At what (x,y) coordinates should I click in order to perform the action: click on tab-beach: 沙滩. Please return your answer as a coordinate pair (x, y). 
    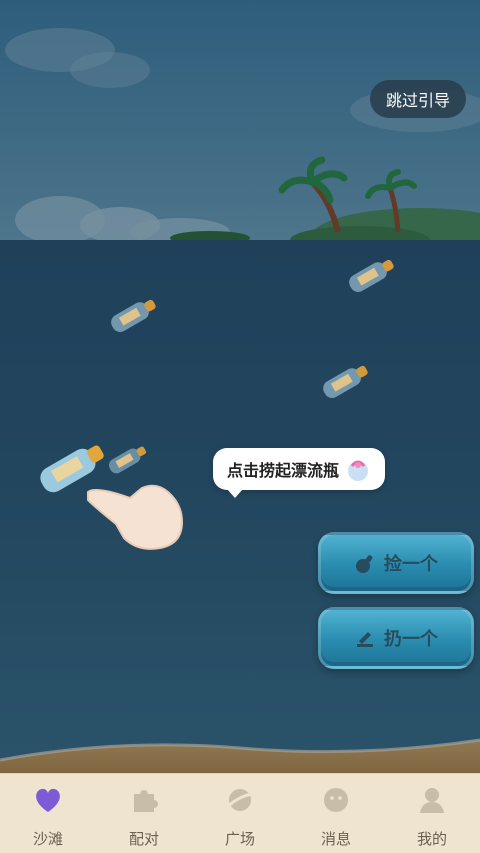
    Looking at the image, I should click on (48, 813).